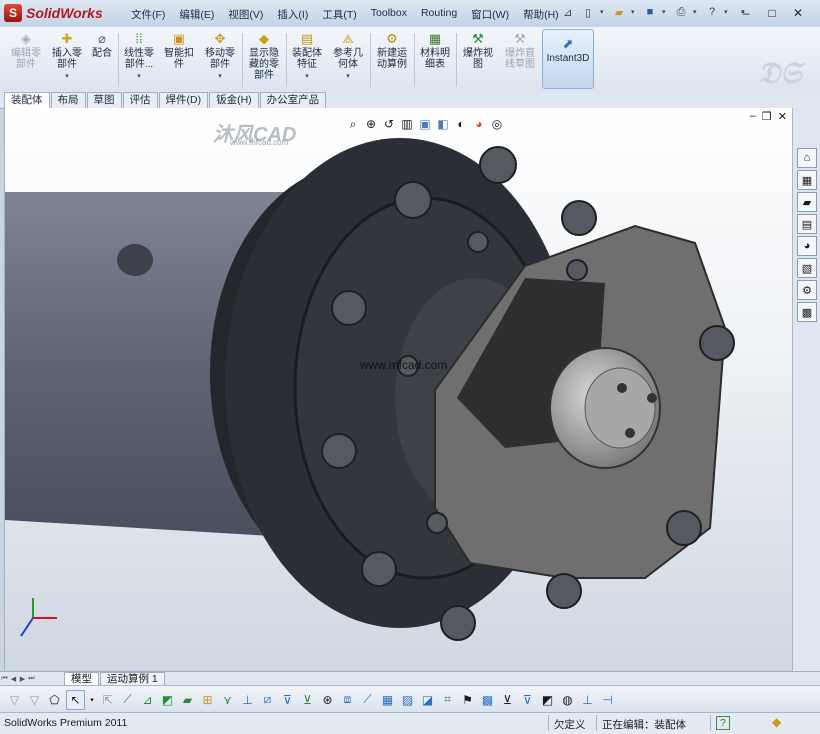 The image size is (820, 734). What do you see at coordinates (772, 12) in the screenshot?
I see `restore-icon: □` at bounding box center [772, 12].